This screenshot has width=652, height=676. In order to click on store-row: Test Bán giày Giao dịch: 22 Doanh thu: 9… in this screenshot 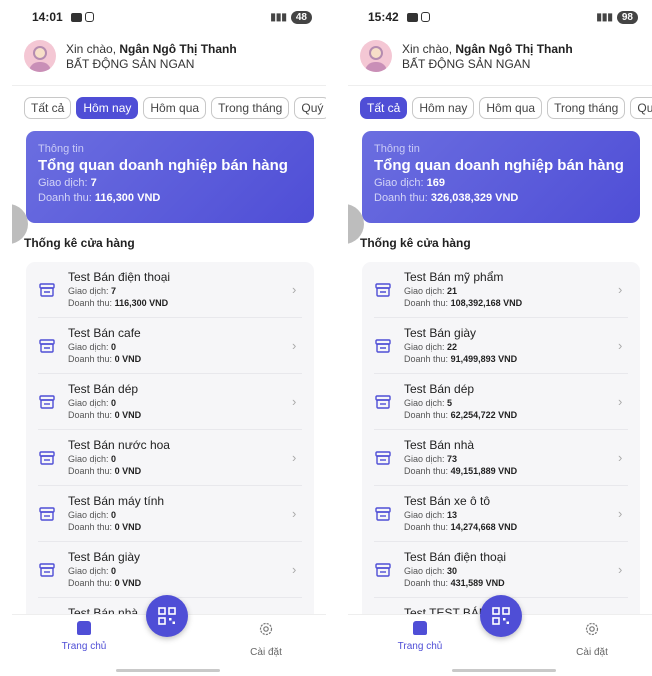, I will do `click(501, 346)`.